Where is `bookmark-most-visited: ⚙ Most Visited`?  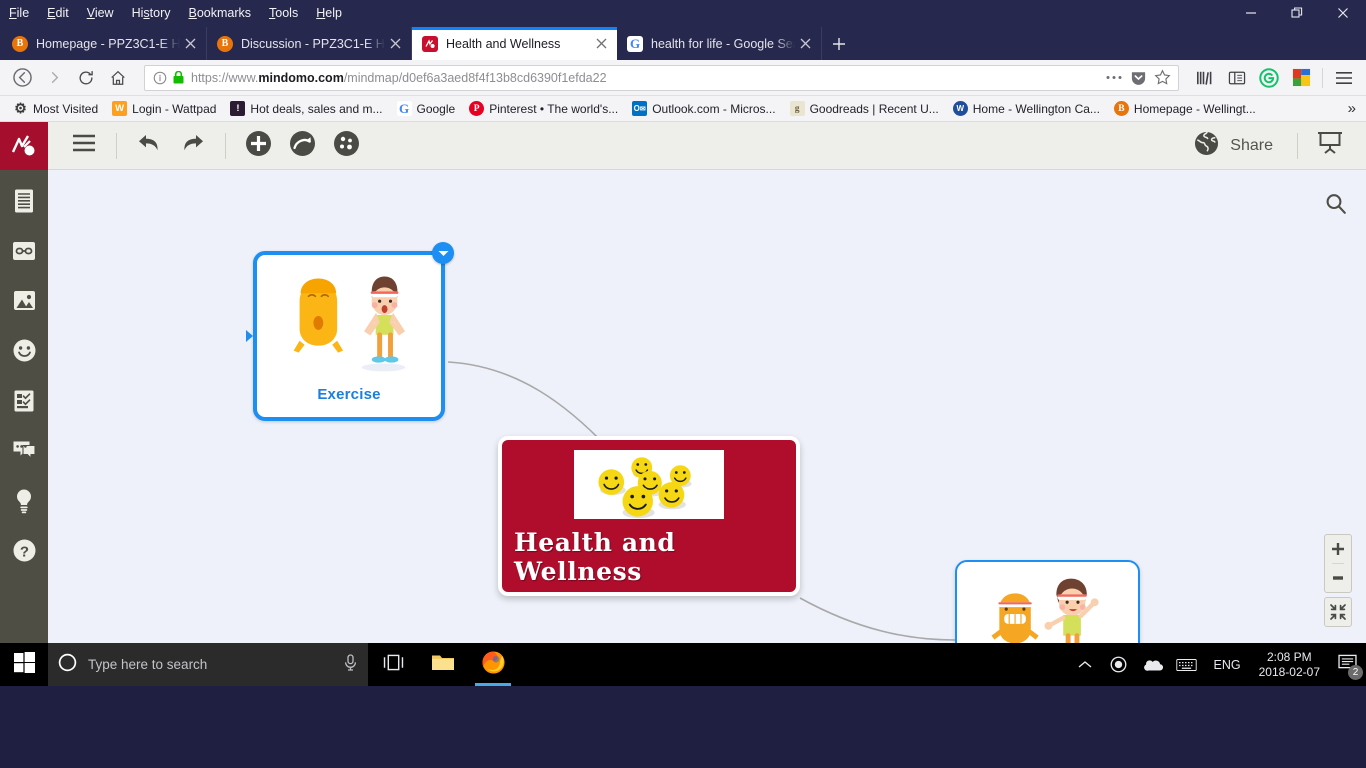 bookmark-most-visited: ⚙ Most Visited is located at coordinates (55, 108).